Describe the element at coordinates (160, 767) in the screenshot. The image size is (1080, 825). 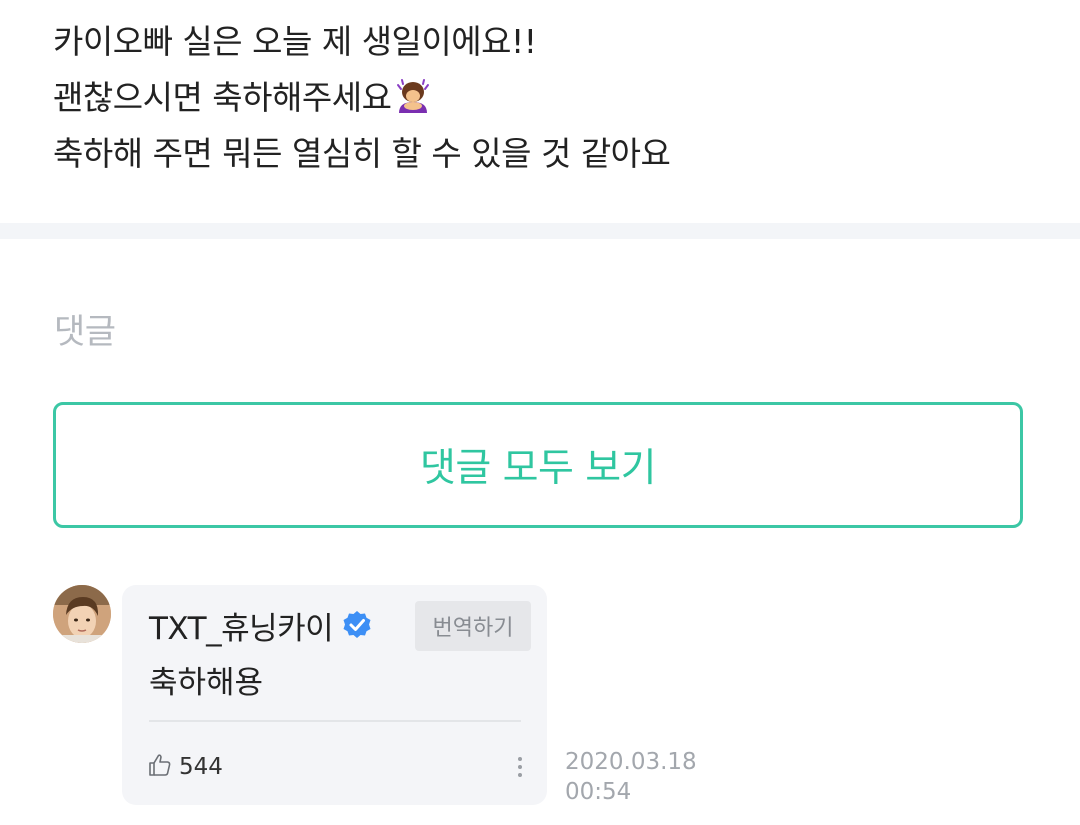
I see `thumbs-up-icon` at that location.